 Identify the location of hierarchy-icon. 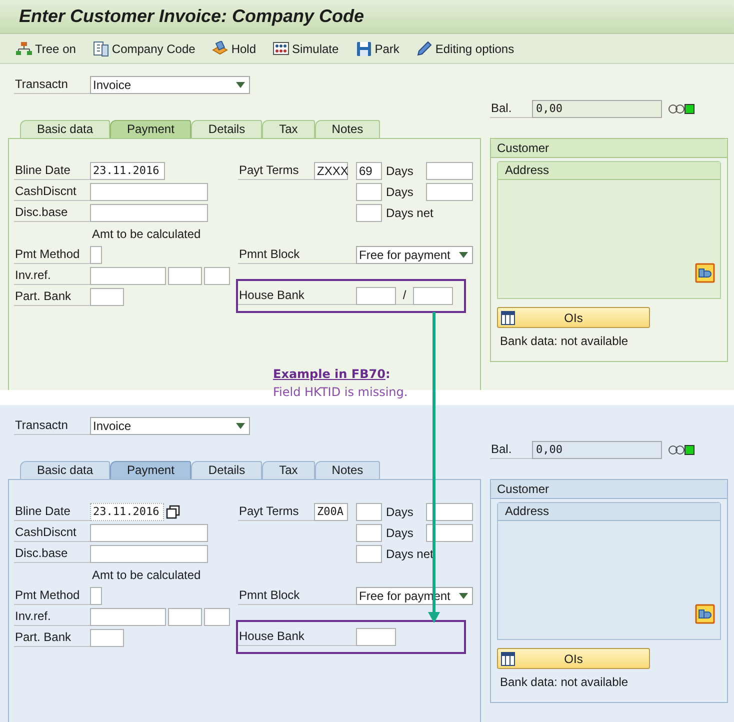
(24, 48).